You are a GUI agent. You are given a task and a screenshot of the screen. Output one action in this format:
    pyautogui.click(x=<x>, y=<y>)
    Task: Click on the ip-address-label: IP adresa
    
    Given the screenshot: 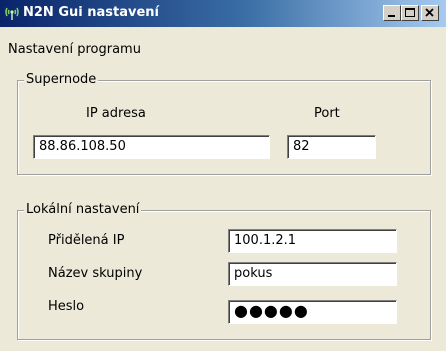 What is the action you would take?
    pyautogui.click(x=116, y=113)
    